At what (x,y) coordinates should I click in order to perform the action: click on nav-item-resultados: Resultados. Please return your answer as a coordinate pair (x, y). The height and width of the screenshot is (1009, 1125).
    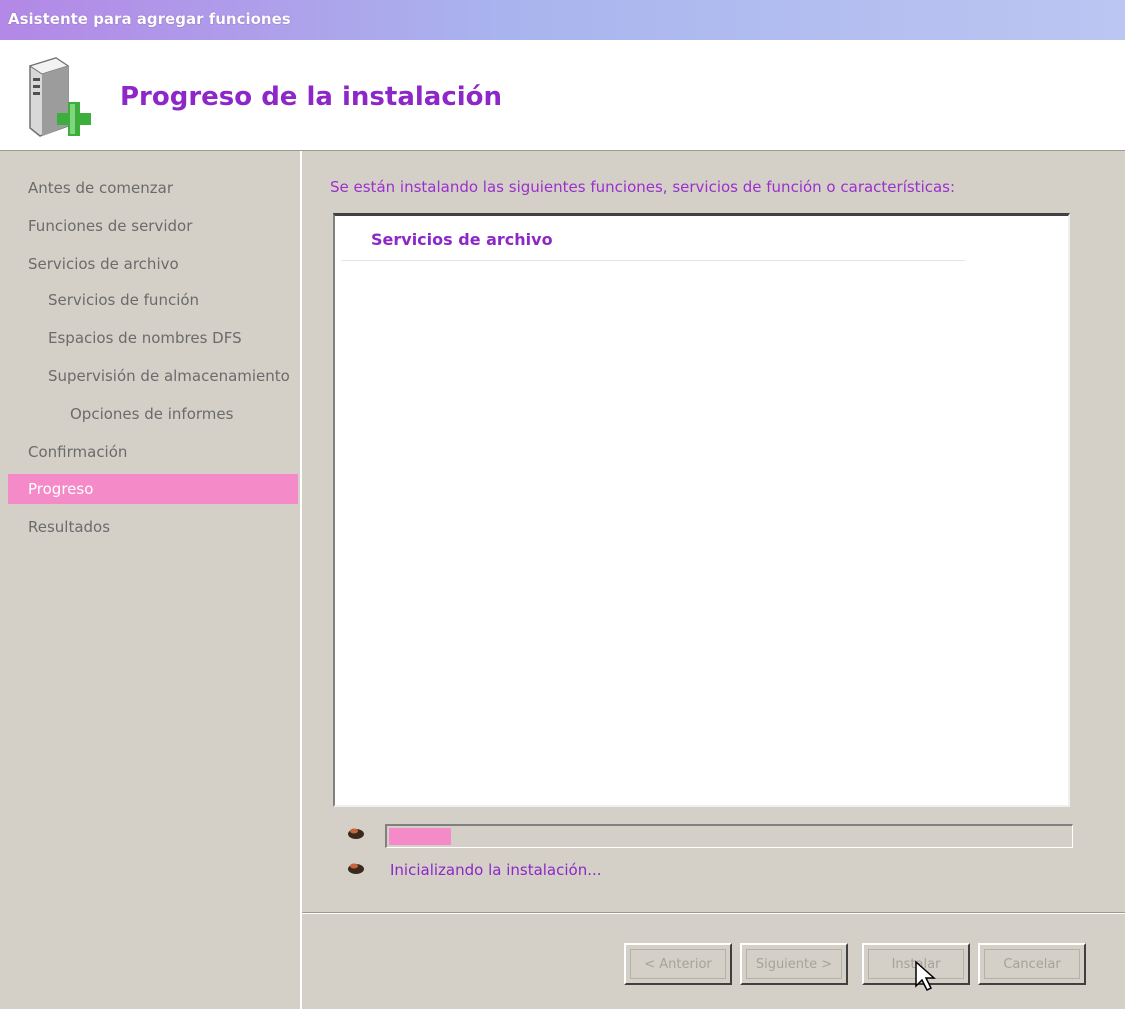
    Looking at the image, I should click on (153, 527).